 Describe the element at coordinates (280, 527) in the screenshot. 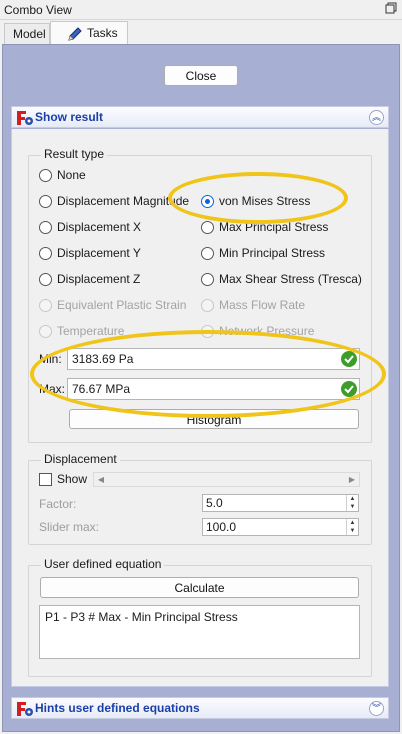

I see `slider-max-spinbox: 100.0 ▲ ▼` at that location.